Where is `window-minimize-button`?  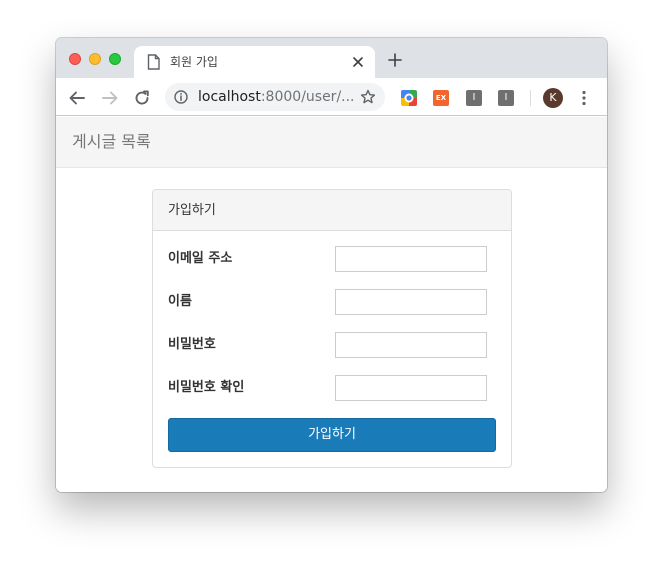 window-minimize-button is located at coordinates (95, 59).